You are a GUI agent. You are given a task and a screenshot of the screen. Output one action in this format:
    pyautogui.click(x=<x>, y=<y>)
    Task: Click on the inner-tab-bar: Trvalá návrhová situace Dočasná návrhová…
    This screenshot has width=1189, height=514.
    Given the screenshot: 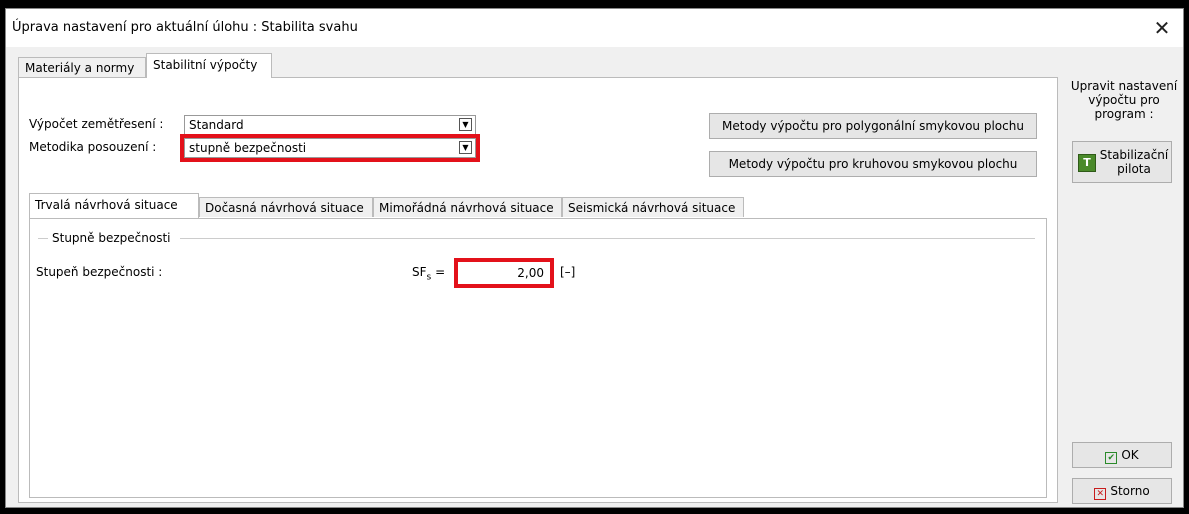 What is the action you would take?
    pyautogui.click(x=538, y=205)
    